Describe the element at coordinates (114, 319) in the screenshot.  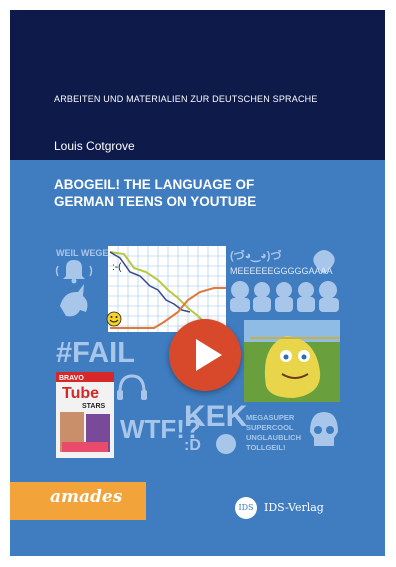
I see `smiley-face-icon` at that location.